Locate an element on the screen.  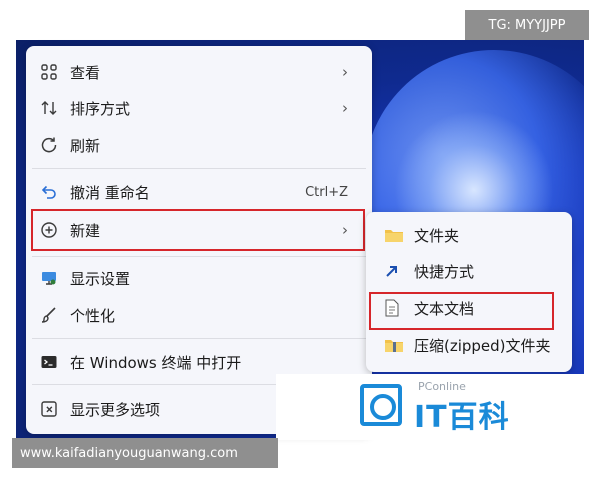
shortcut-label: Ctrl+Z is located at coordinates (326, 192).